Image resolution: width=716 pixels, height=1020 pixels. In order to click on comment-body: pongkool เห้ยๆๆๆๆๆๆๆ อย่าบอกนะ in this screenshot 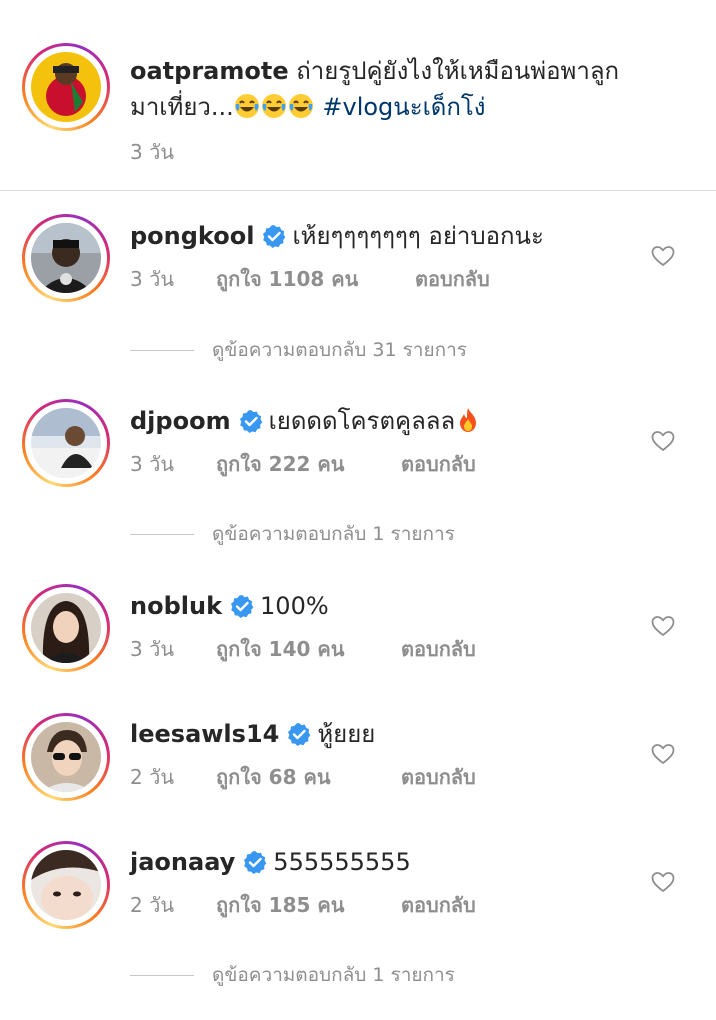, I will do `click(337, 236)`.